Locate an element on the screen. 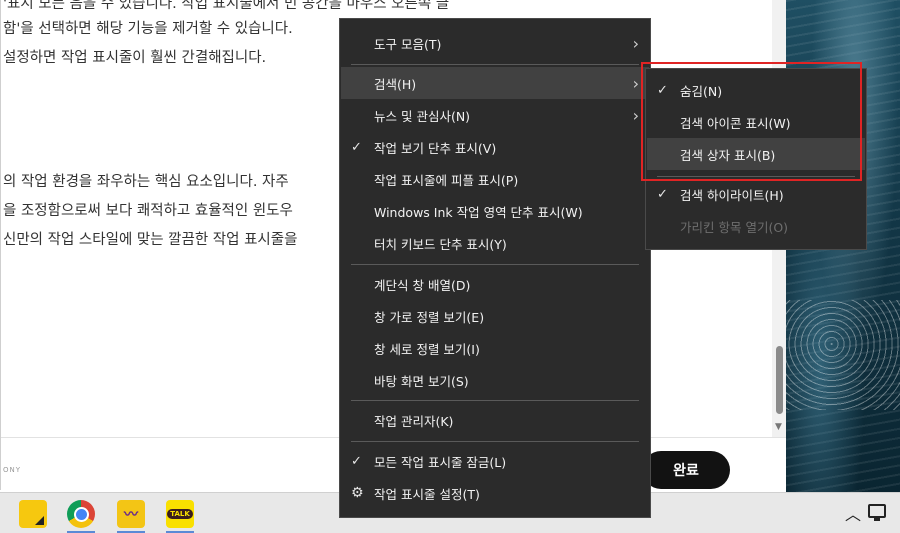 The width and height of the screenshot is (900, 533). submenu-item-open-on-hover: 가리킨 항목 열기(O) is located at coordinates (756, 226).